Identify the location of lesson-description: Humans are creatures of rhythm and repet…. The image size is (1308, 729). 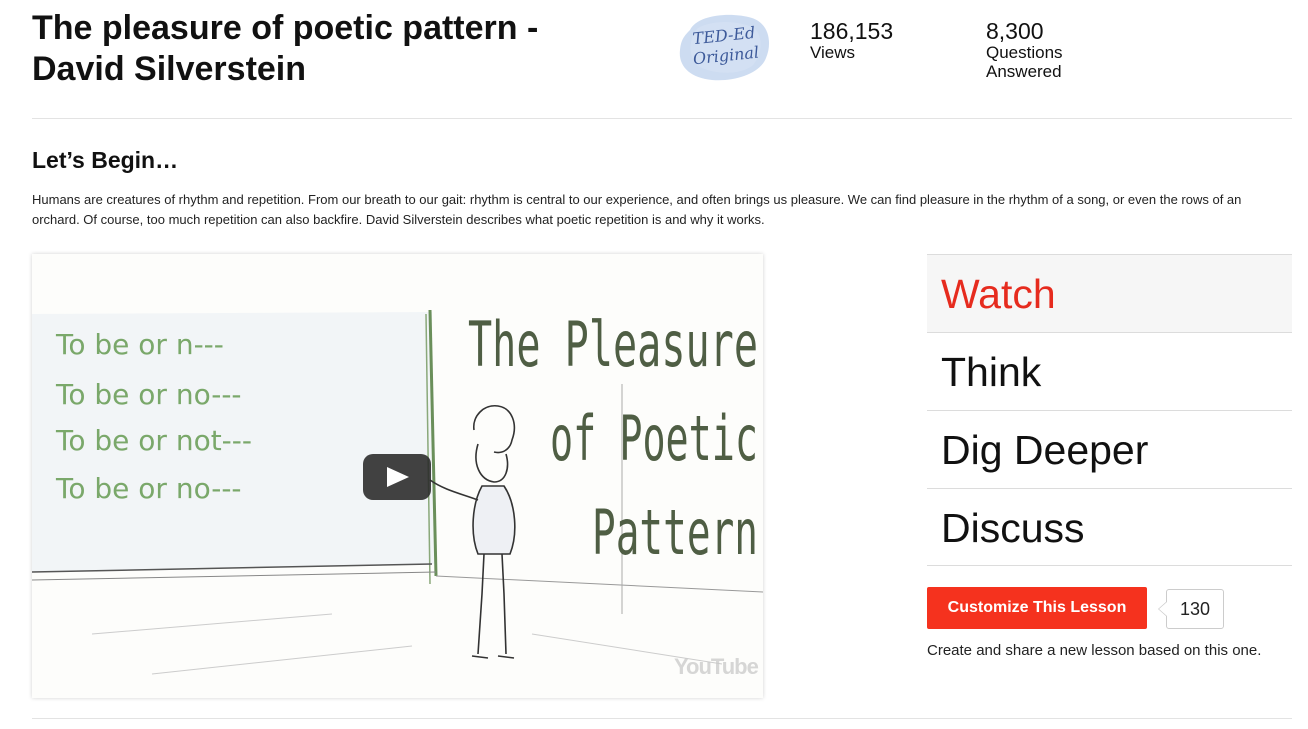
(637, 209).